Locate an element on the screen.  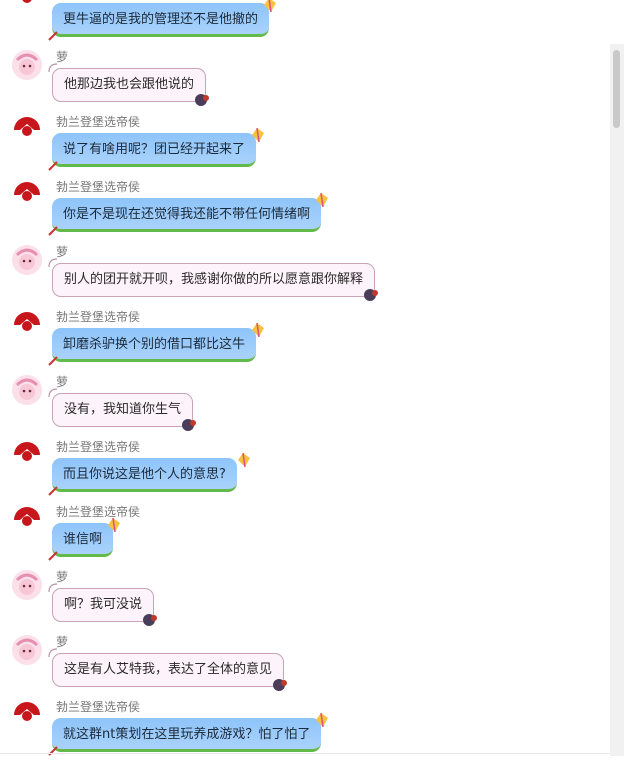
message-bubble: 而且你说这是他个人的意思? is located at coordinates (144, 475).